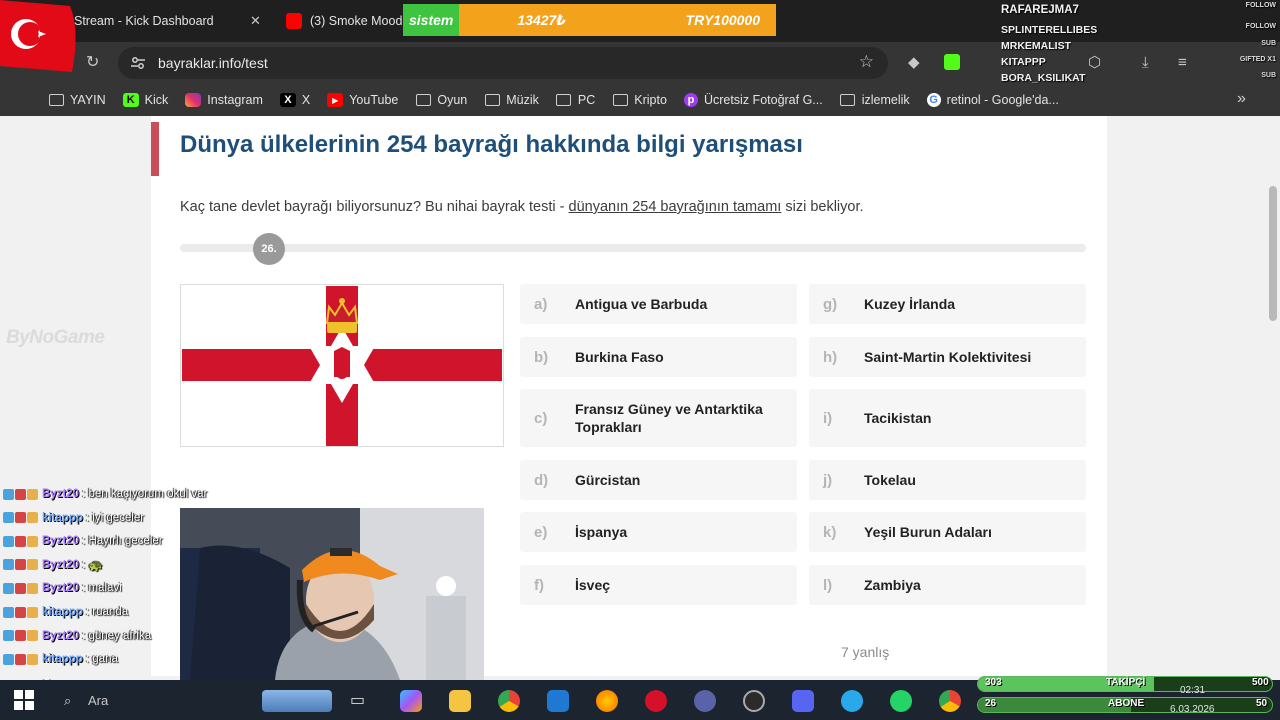 This screenshot has width=1280, height=720. Describe the element at coordinates (361, 701) in the screenshot. I see `task-view-icon: ▭` at that location.